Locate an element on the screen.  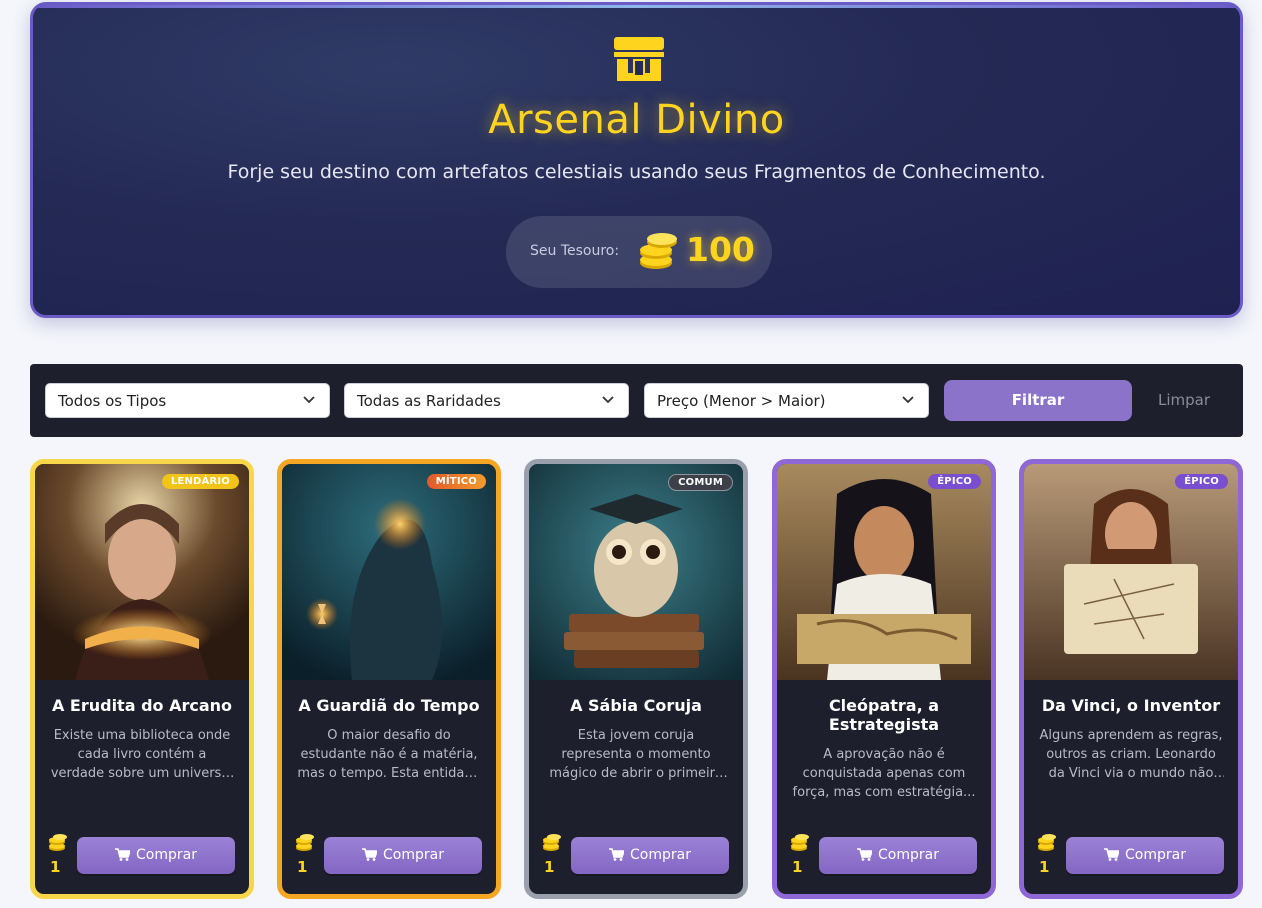
treasure-label: Seu Tesouro: is located at coordinates (575, 251).